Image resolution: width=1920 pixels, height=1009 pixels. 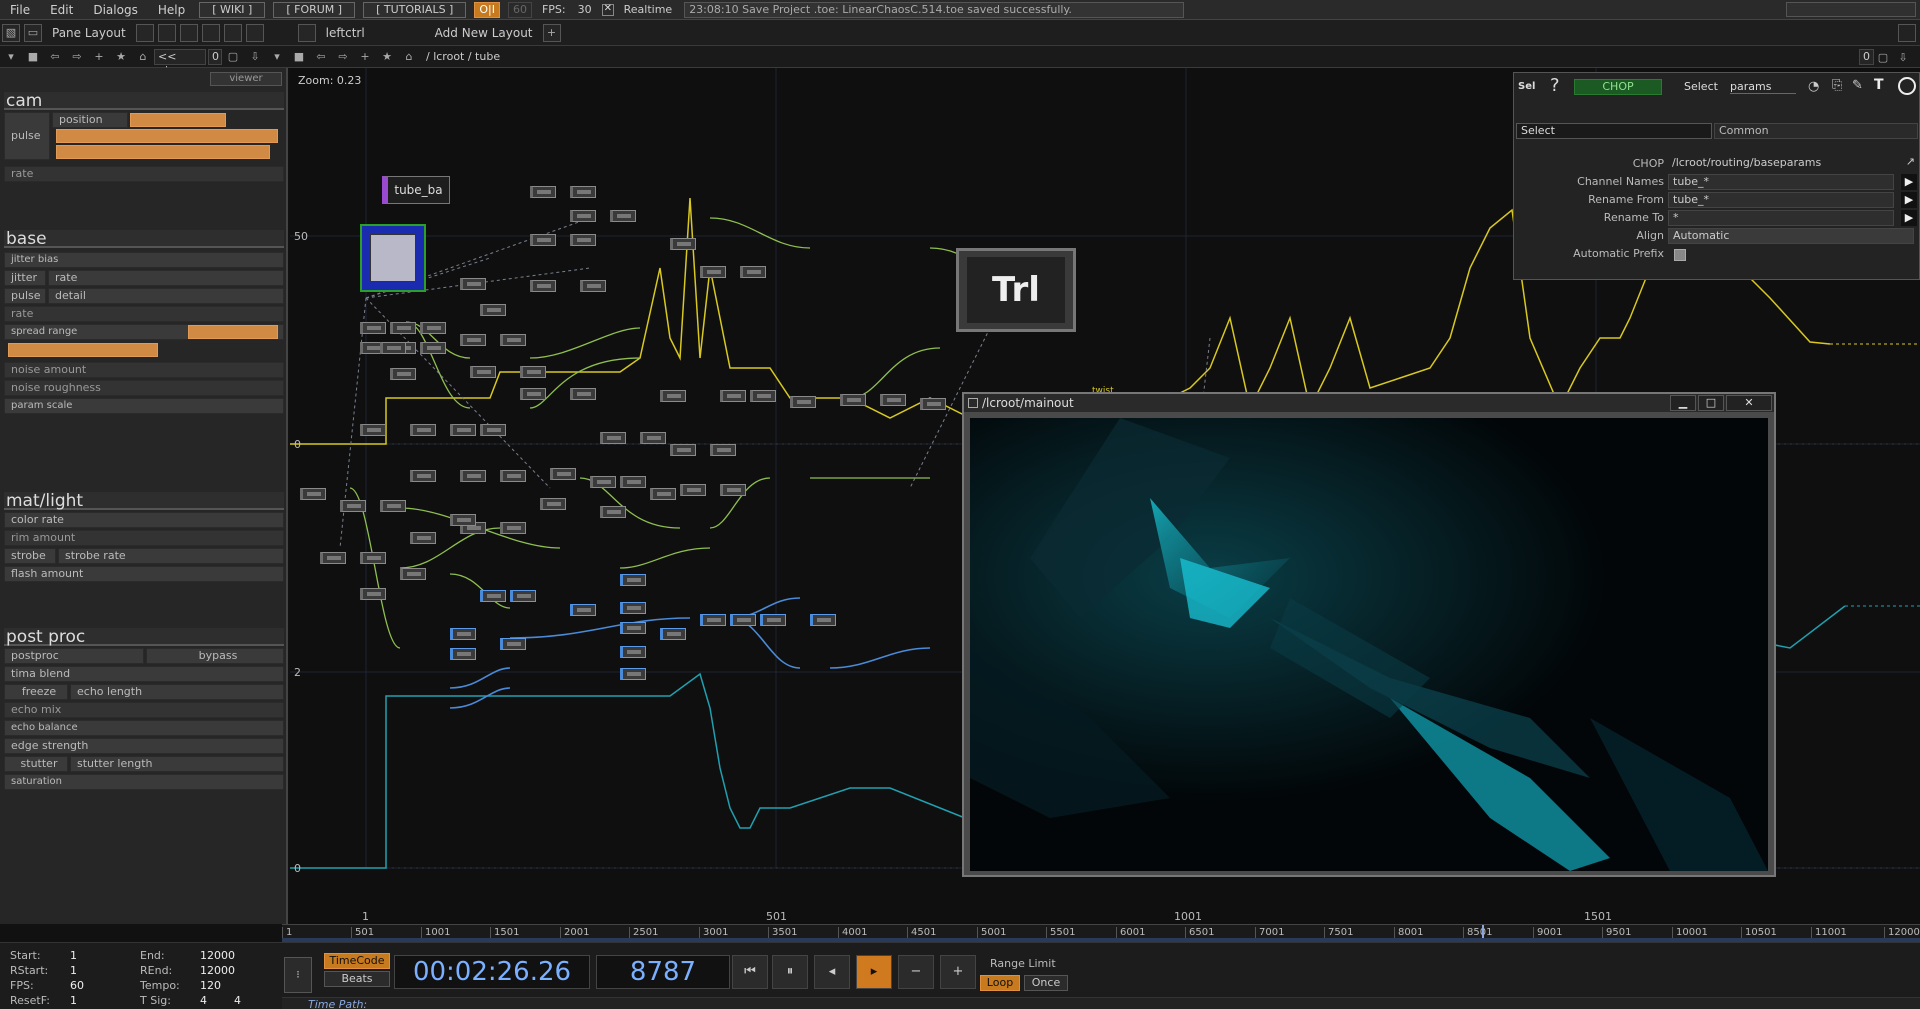 I want to click on forward2-arrow-icon: ⇨, so click(x=343, y=57).